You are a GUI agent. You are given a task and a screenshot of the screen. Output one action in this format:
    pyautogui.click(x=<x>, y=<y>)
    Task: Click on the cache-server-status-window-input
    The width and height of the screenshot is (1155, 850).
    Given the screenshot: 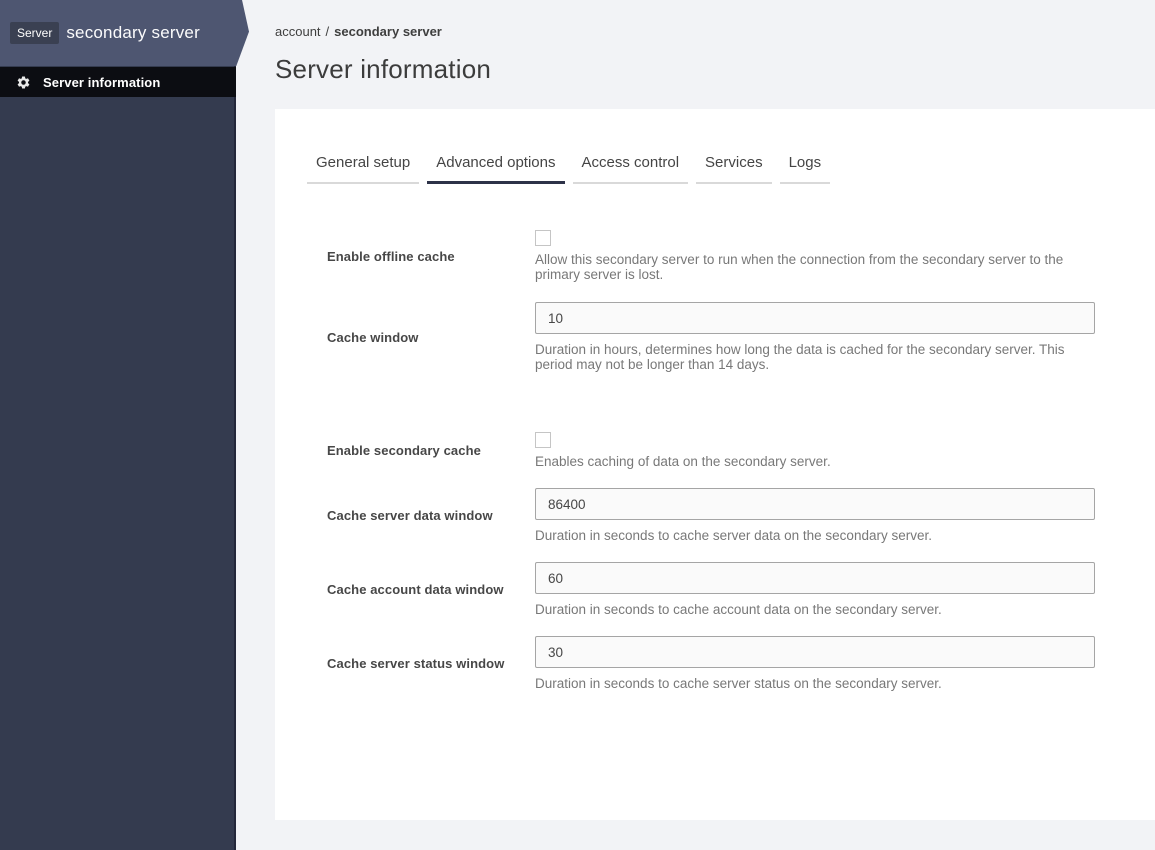 What is the action you would take?
    pyautogui.click(x=815, y=652)
    